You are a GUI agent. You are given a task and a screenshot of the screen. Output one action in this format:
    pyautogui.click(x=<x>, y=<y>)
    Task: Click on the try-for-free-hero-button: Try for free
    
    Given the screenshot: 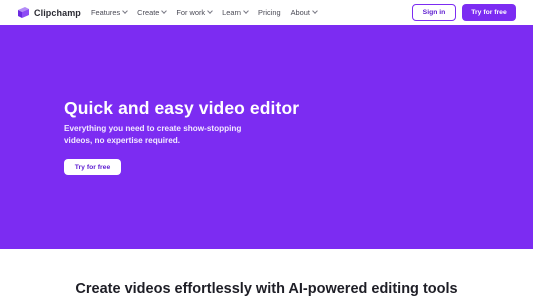 What is the action you would take?
    pyautogui.click(x=92, y=167)
    